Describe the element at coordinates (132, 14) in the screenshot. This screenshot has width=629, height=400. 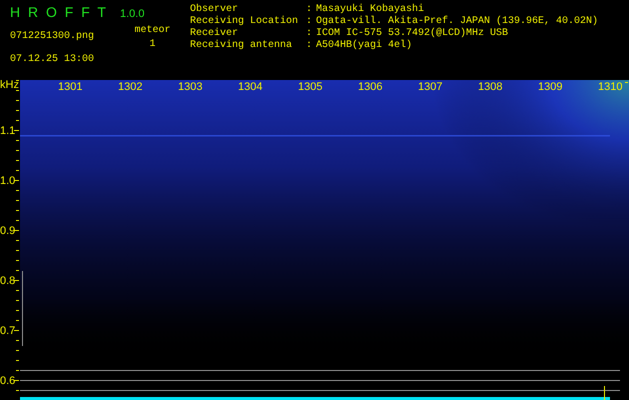
I see `version-number: 1.0.0` at that location.